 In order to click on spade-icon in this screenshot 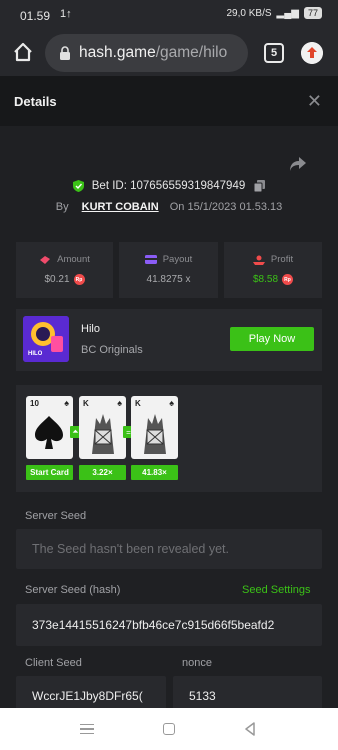, I will do `click(49, 432)`.